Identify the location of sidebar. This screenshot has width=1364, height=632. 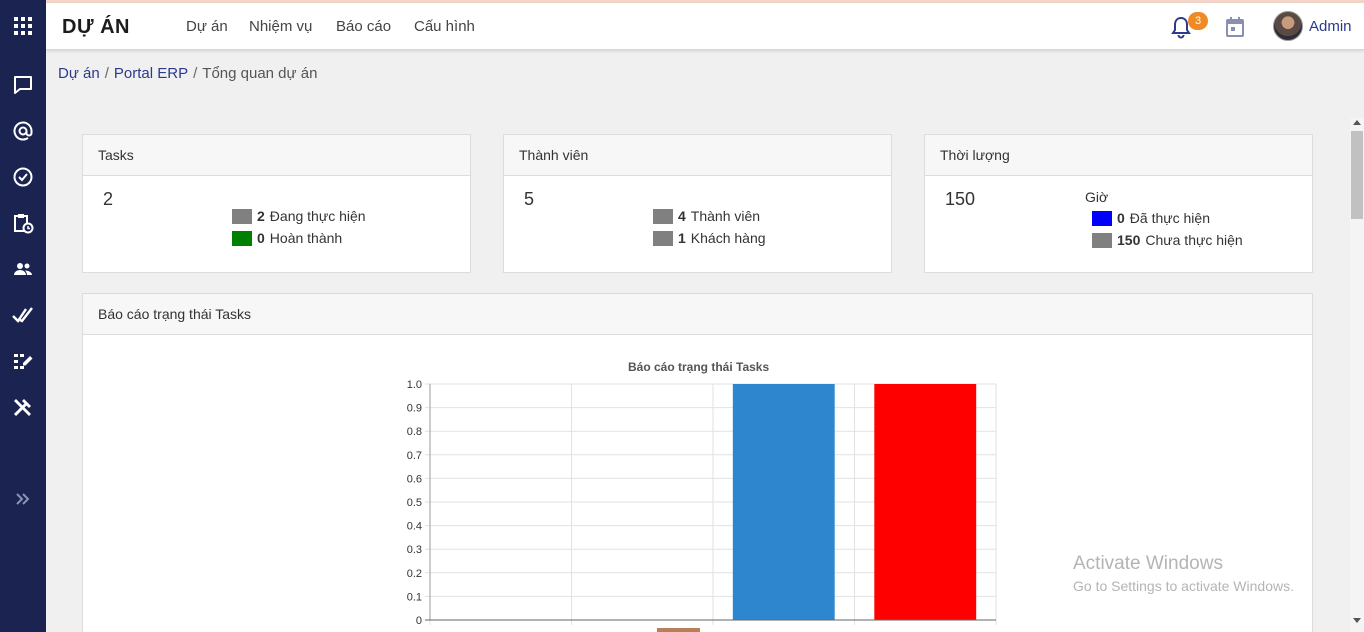
(23, 316).